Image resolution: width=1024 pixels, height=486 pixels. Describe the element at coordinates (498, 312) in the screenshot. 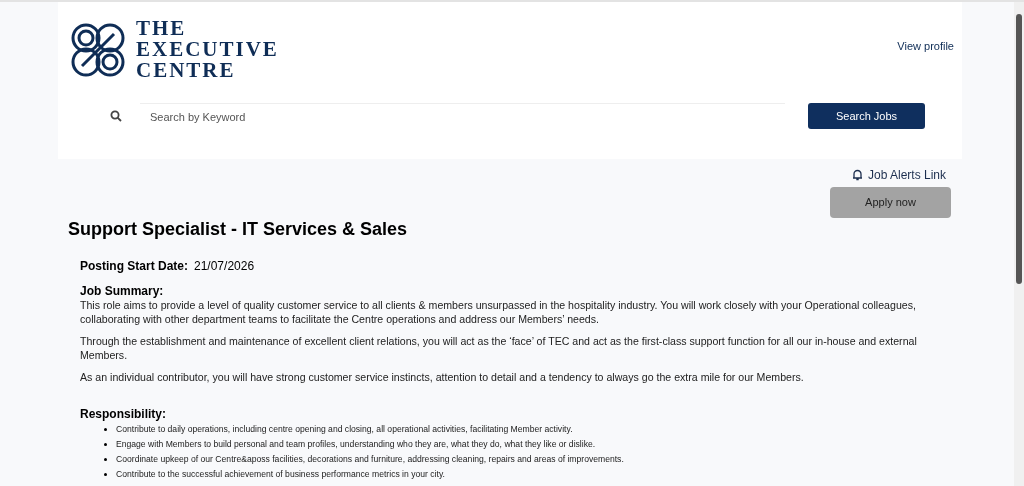

I see `summary-paragraph: This role aims to provide a level of quality customer service to all clients & members unsurpassed in the hospitality industry. You will work closely with your Operational colleagues, collaborating with other department teams to facilitate the Centre operations and address our Members’ needs.` at that location.